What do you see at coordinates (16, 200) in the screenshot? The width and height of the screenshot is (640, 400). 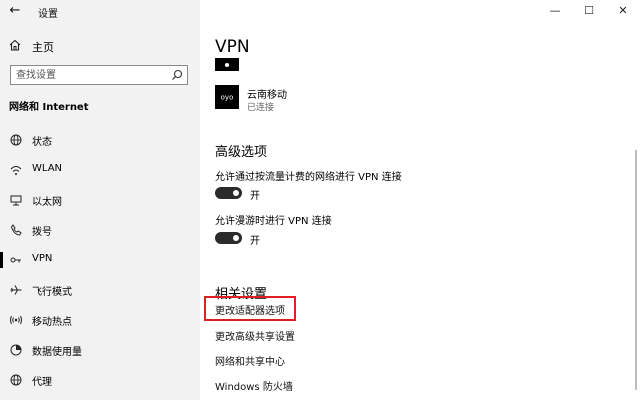 I see `ethernet-icon` at bounding box center [16, 200].